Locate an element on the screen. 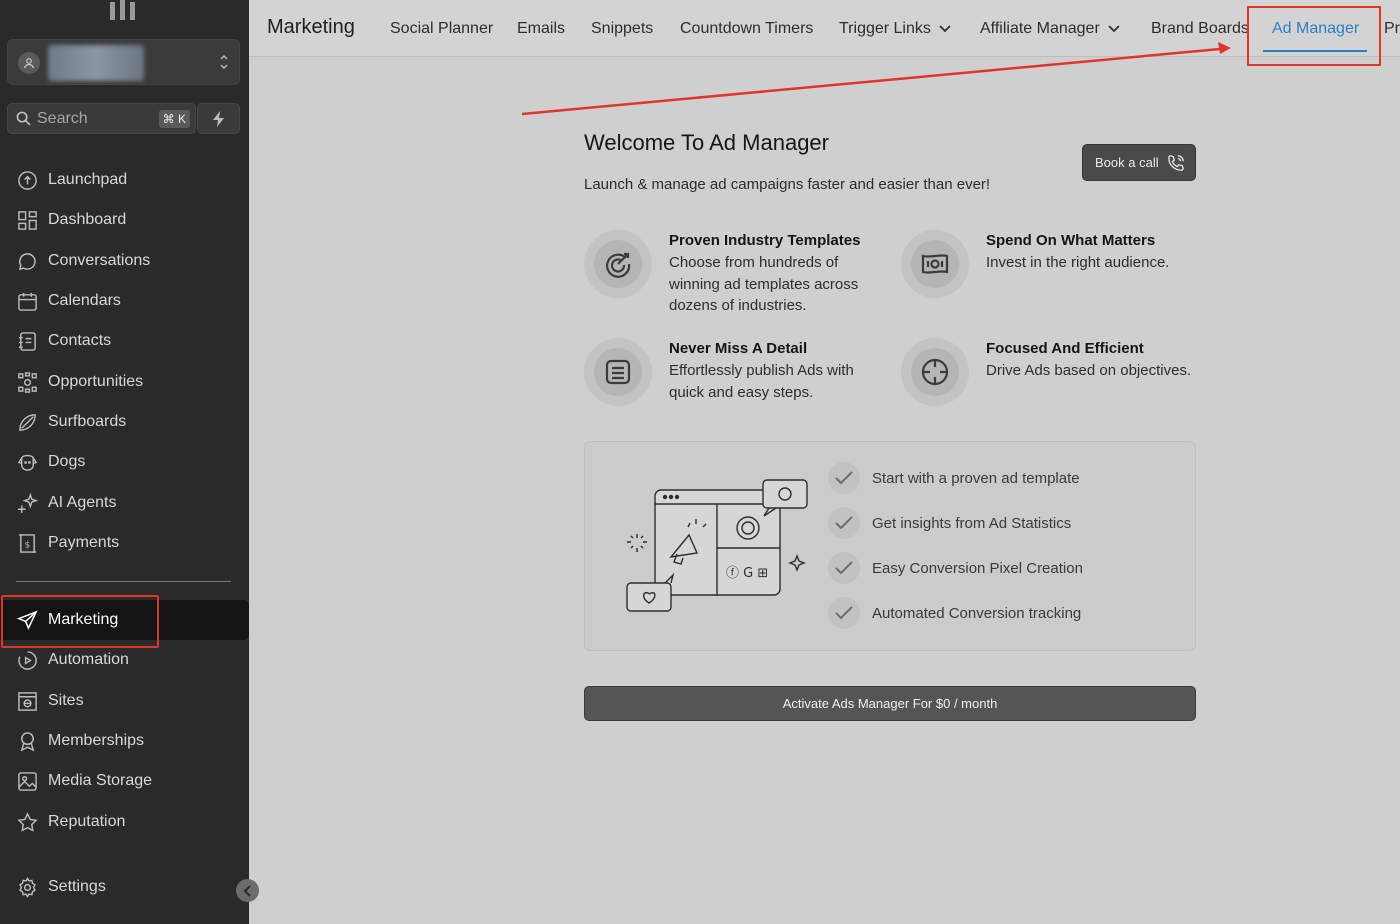  crosshair-icon is located at coordinates (935, 372).